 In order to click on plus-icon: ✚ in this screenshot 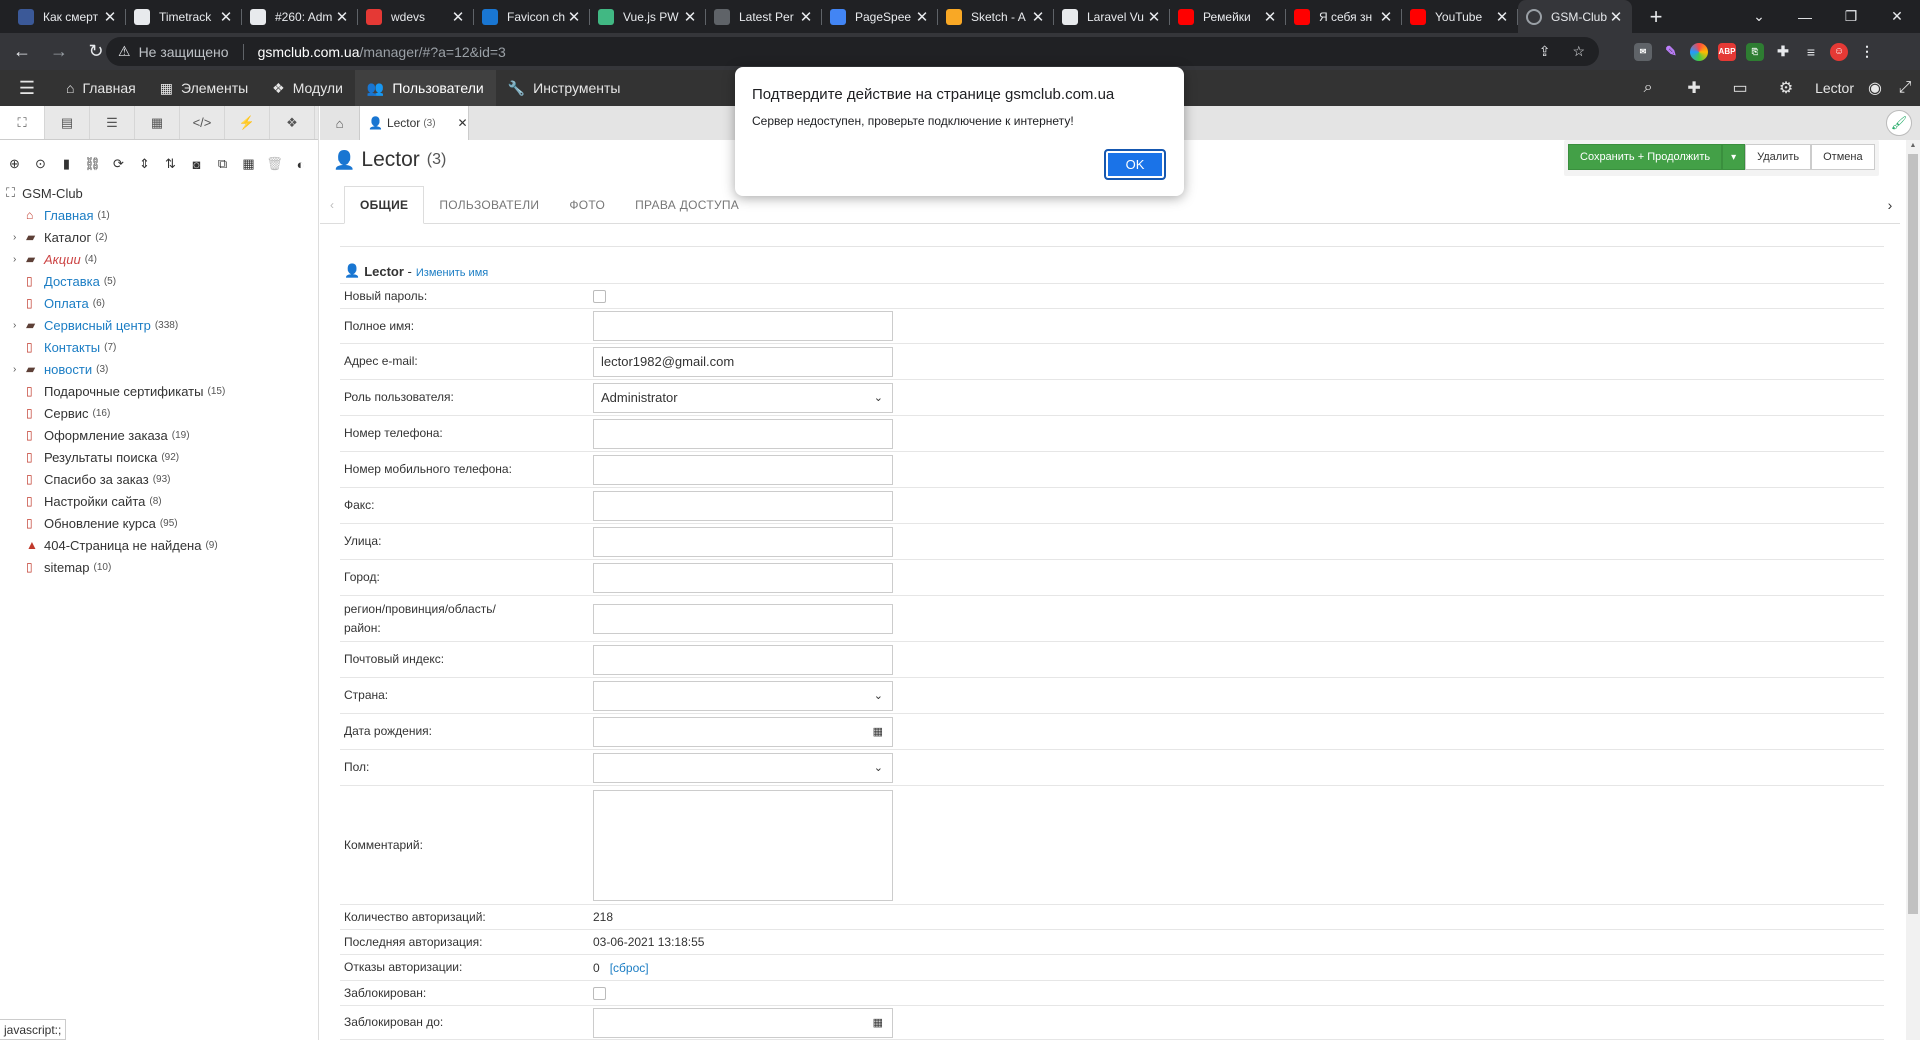, I will do `click(1694, 88)`.